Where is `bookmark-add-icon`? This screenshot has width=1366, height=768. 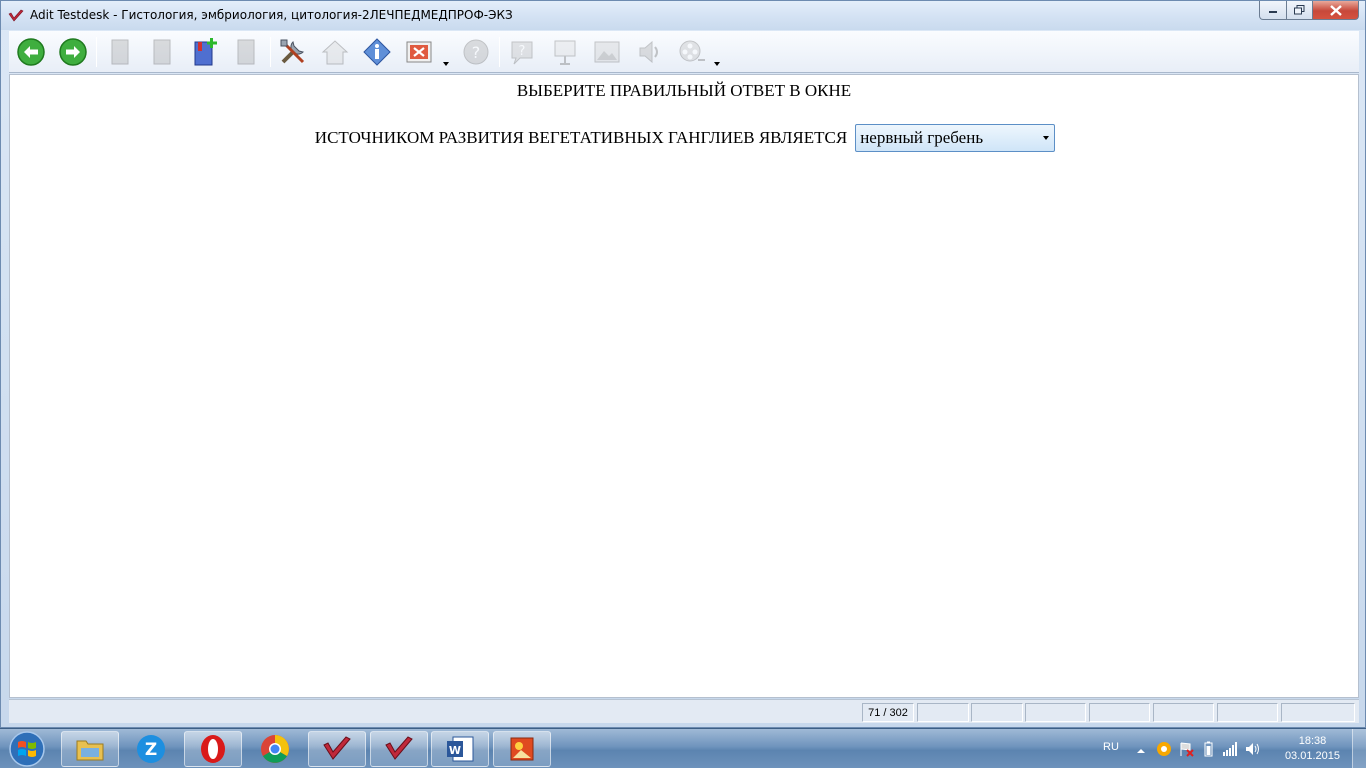 bookmark-add-icon is located at coordinates (205, 52).